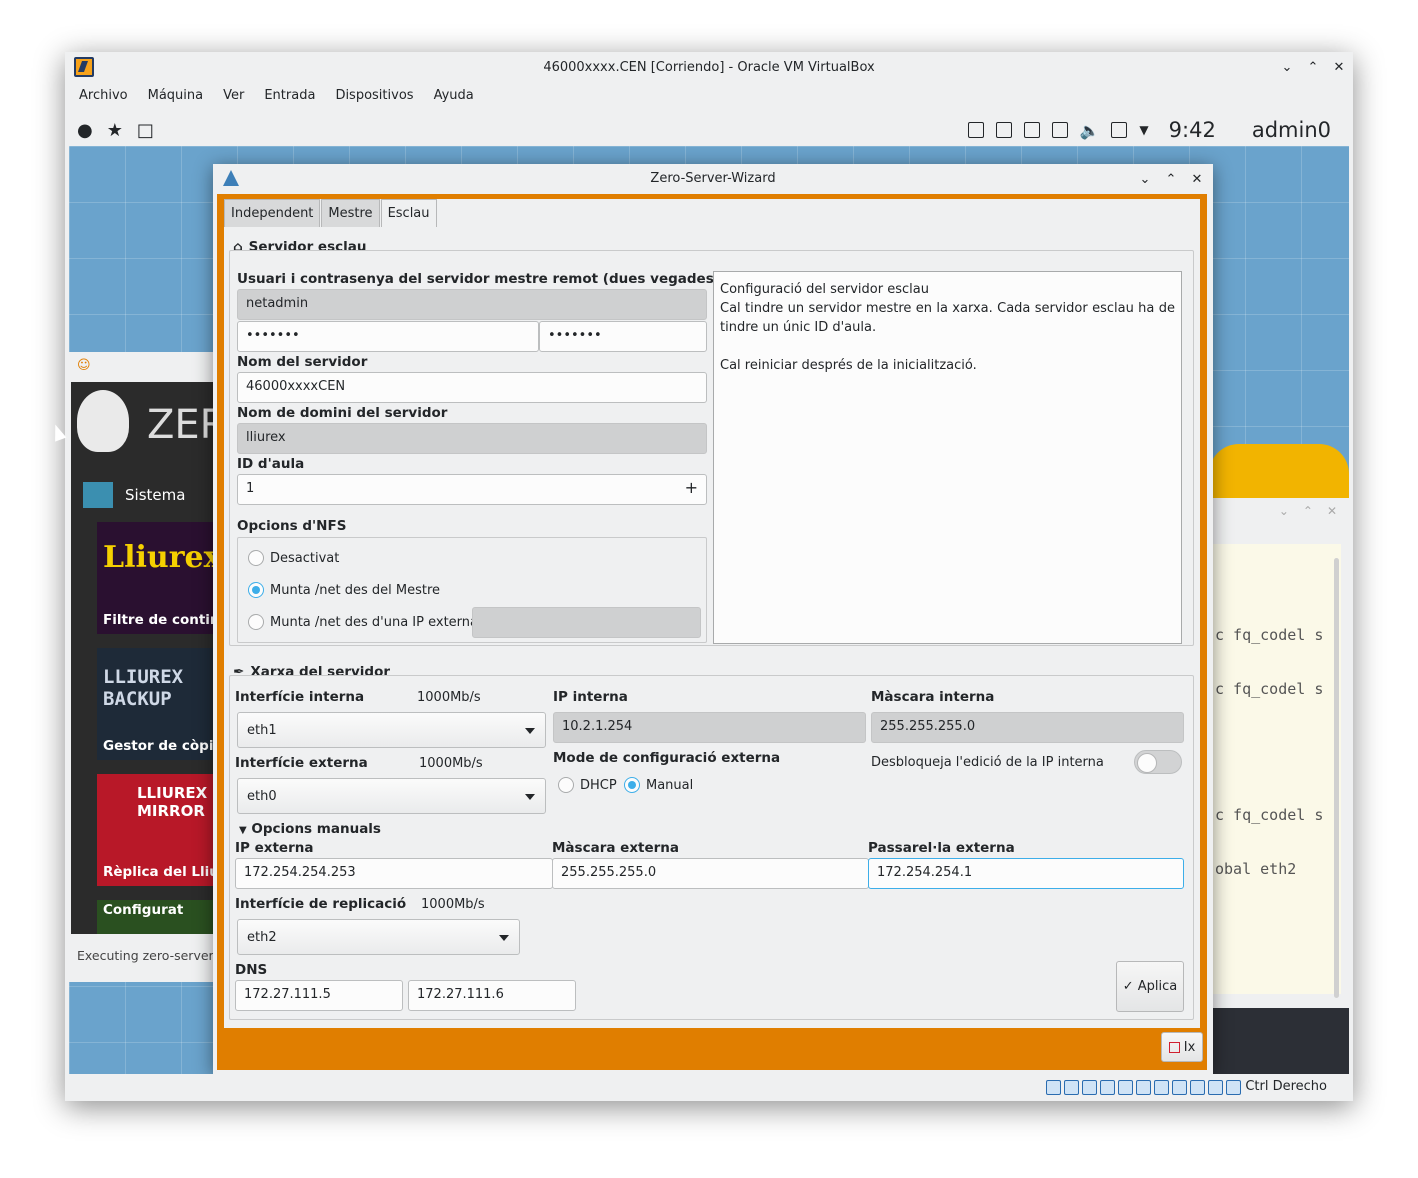 The height and width of the screenshot is (1178, 1418). I want to click on updates-icon, so click(1031, 130).